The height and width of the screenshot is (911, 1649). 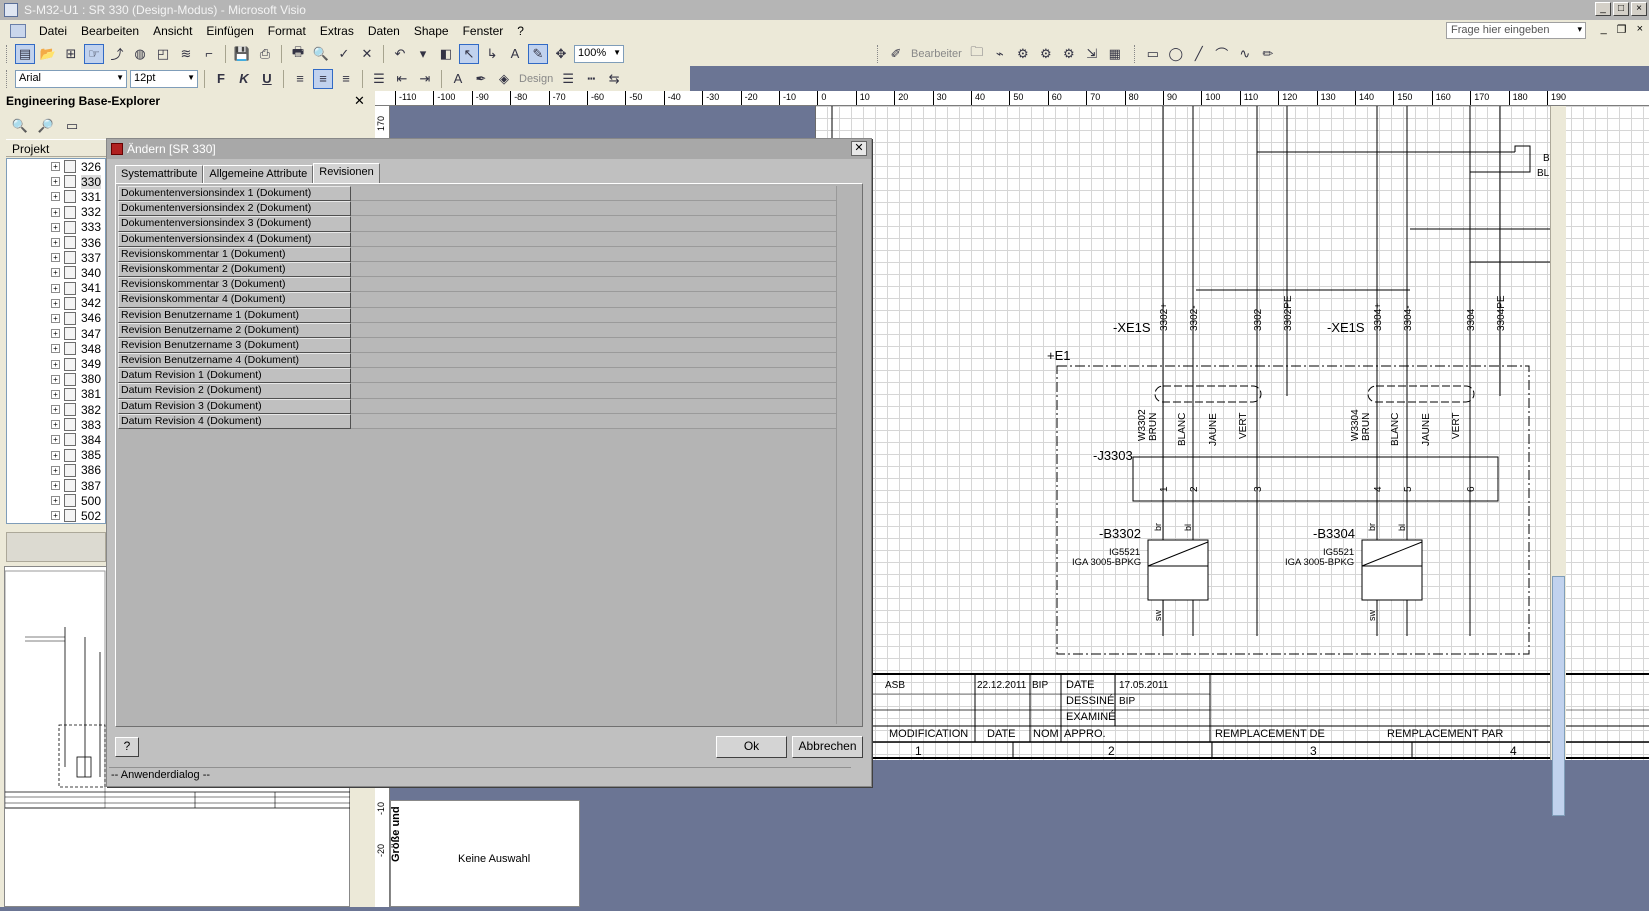 I want to click on attribute-row: Revisionskommentar 2 (Dokument), so click(x=478, y=269).